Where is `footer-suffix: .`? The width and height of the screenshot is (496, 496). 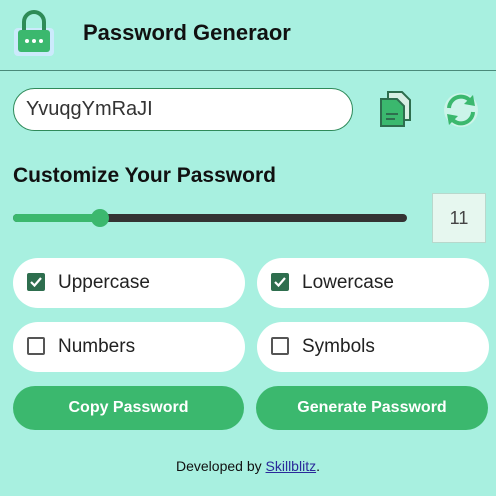
footer-suffix: . is located at coordinates (318, 466).